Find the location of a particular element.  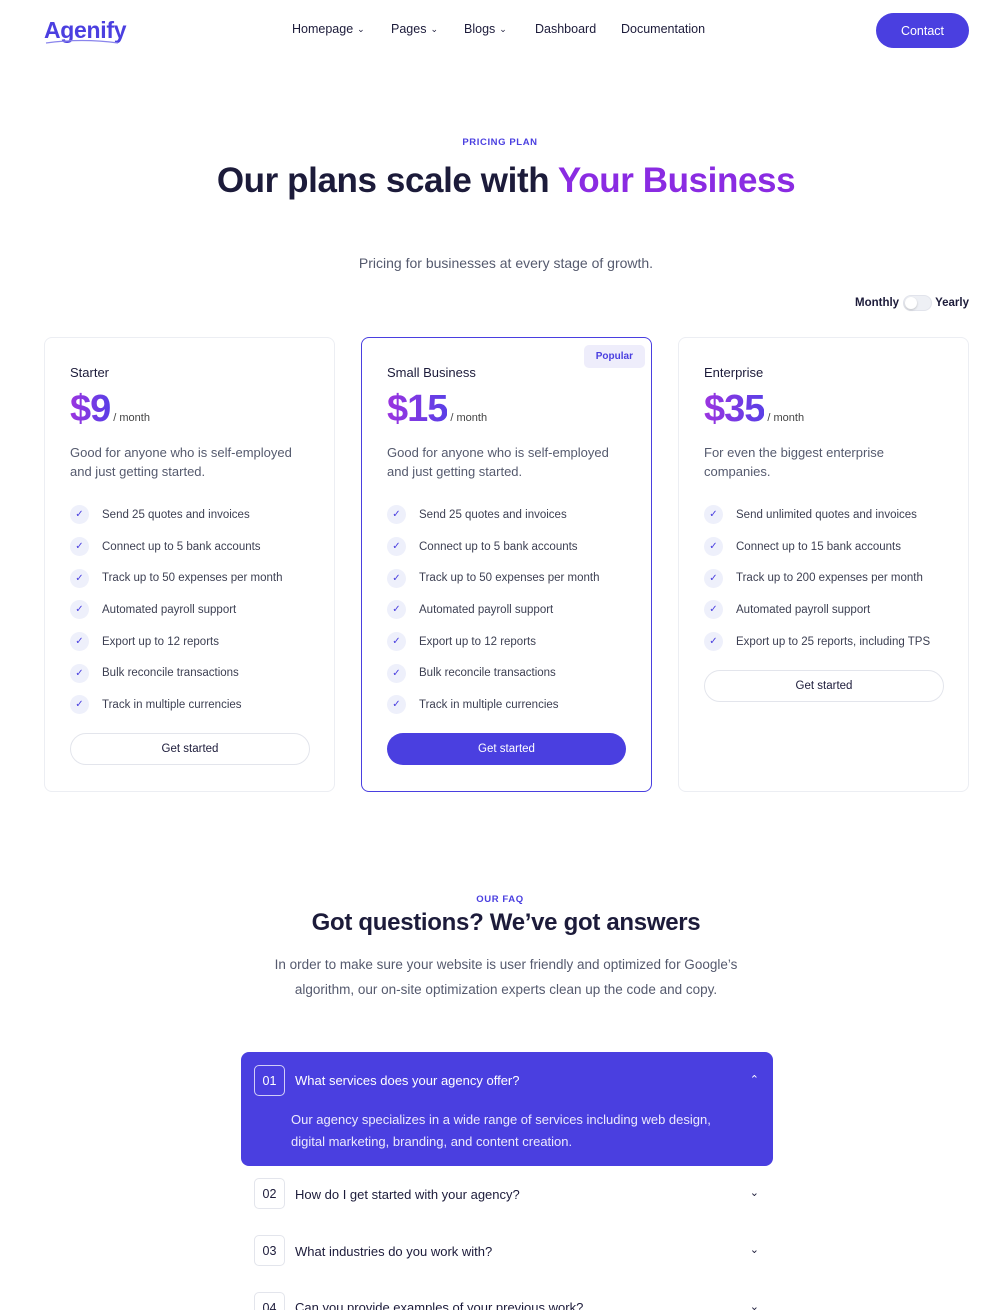

pricing-eyebrow: PRICING PLAN is located at coordinates (500, 142).